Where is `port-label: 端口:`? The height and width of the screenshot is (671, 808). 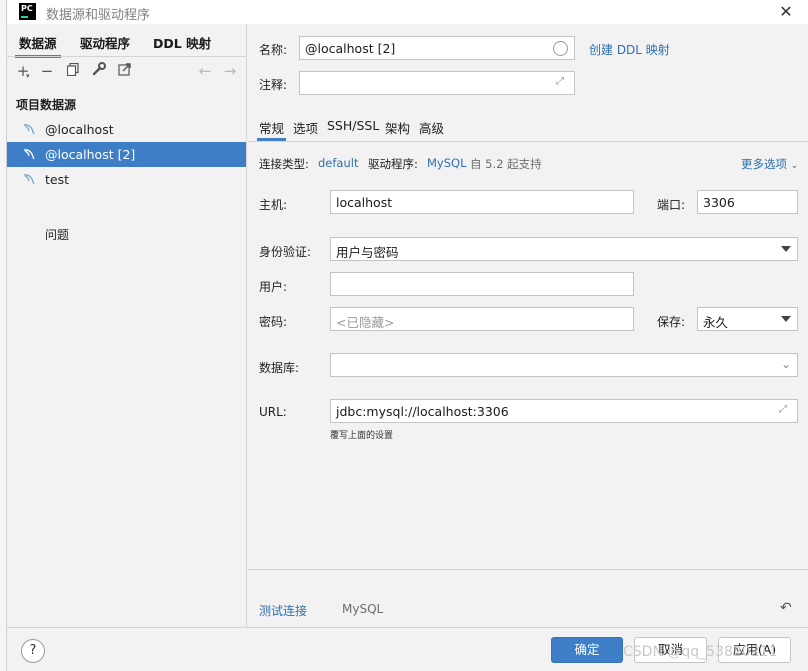
port-label: 端口: is located at coordinates (671, 205).